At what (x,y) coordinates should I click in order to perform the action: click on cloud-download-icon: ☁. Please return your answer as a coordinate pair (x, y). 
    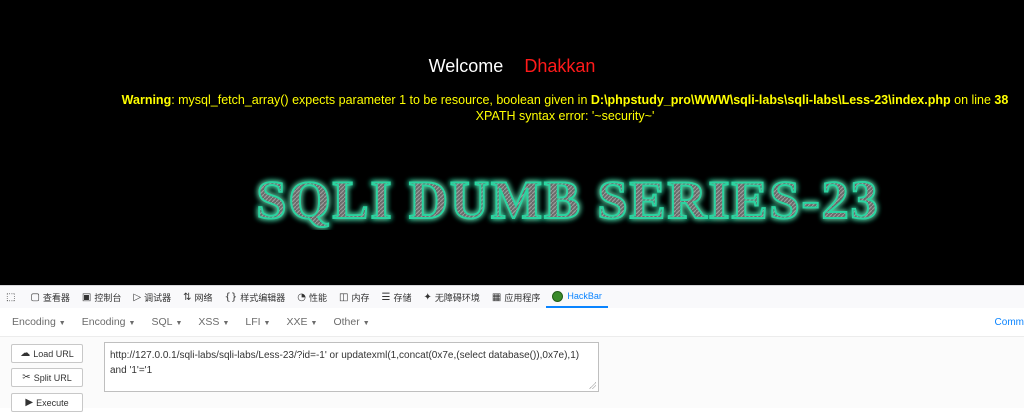
    Looking at the image, I should click on (25, 353).